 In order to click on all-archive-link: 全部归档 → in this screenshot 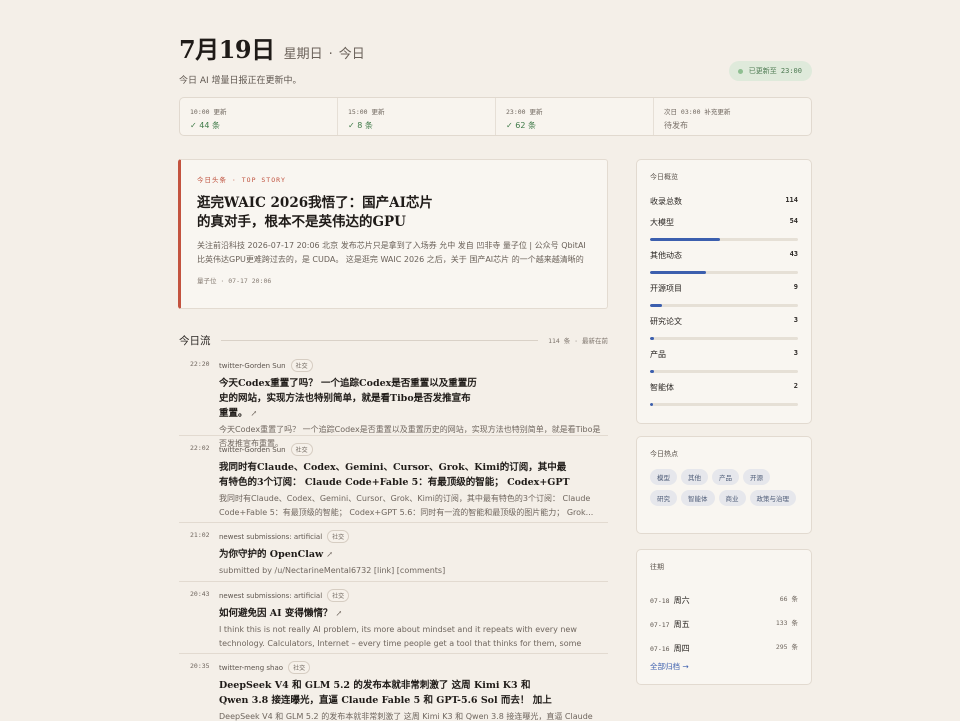, I will do `click(669, 666)`.